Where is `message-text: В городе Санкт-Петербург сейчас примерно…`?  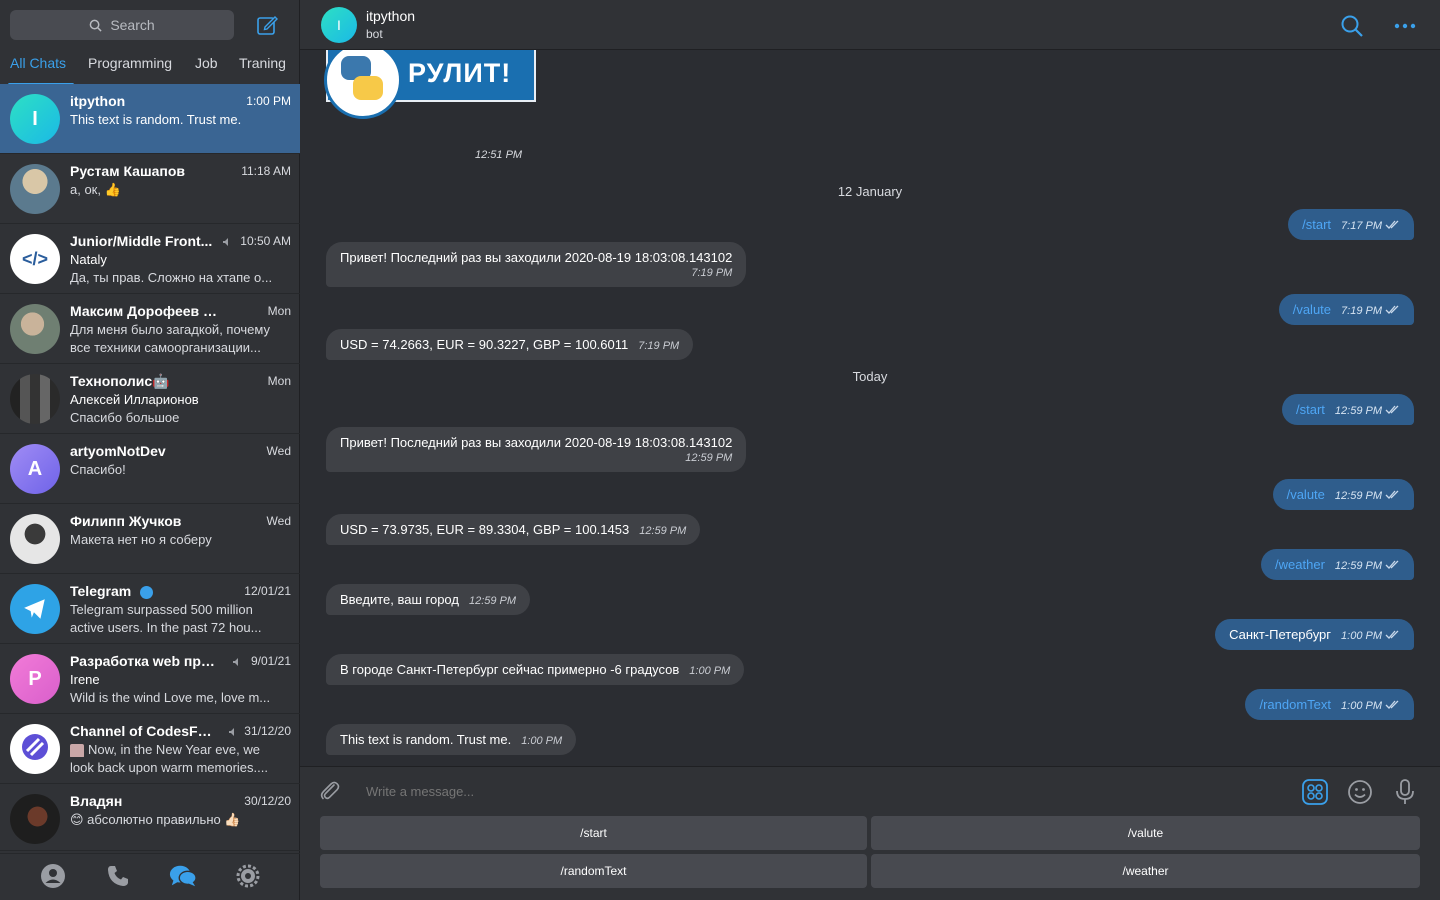 message-text: В городе Санкт-Петербург сейчас примерно… is located at coordinates (510, 669).